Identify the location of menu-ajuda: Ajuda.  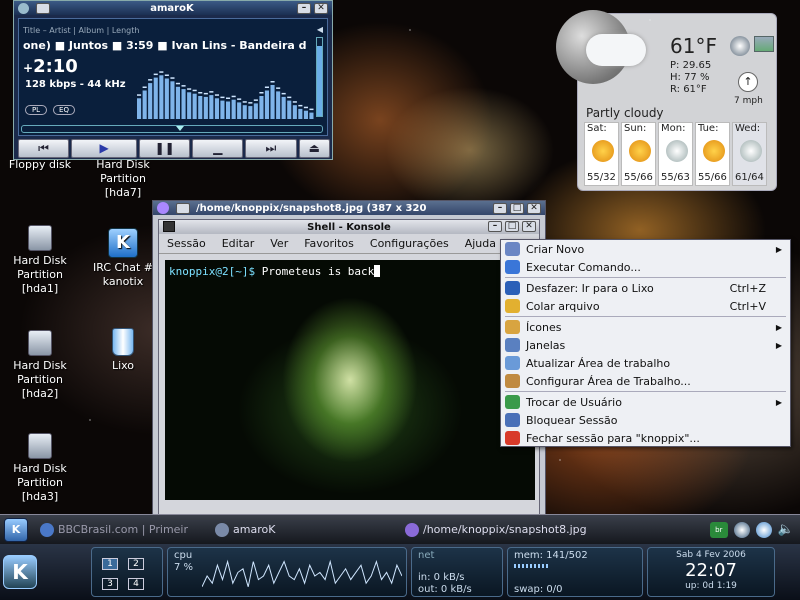
(480, 243).